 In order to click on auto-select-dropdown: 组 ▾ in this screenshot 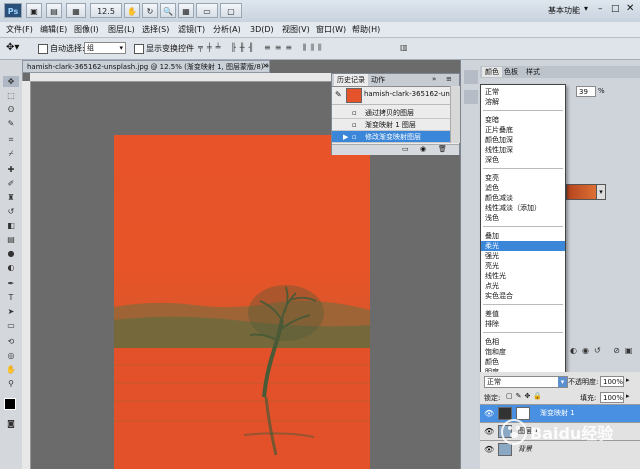, I will do `click(105, 48)`.